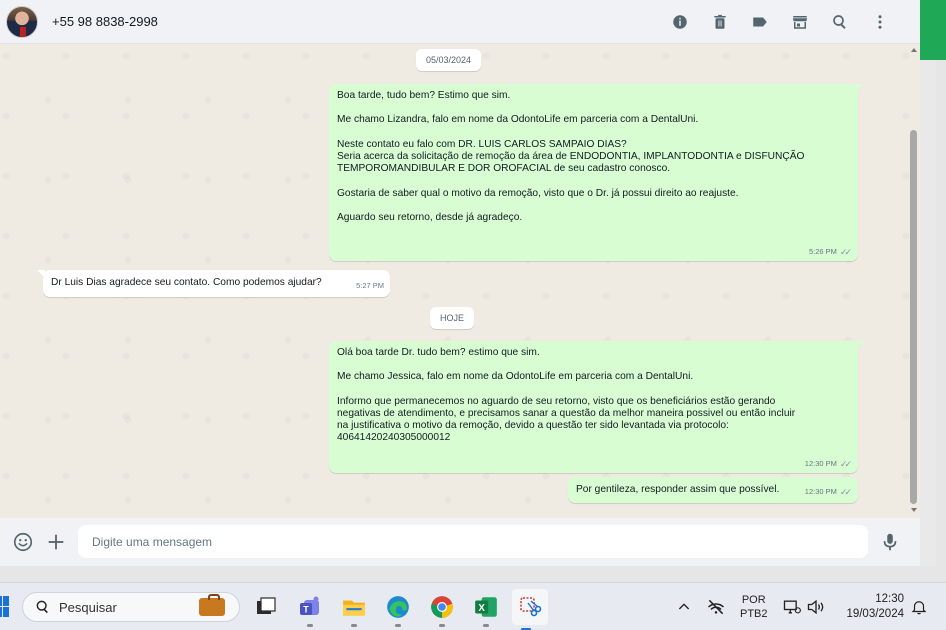 This screenshot has height=630, width=946. Describe the element at coordinates (941, 290) in the screenshot. I see `window-edge` at that location.